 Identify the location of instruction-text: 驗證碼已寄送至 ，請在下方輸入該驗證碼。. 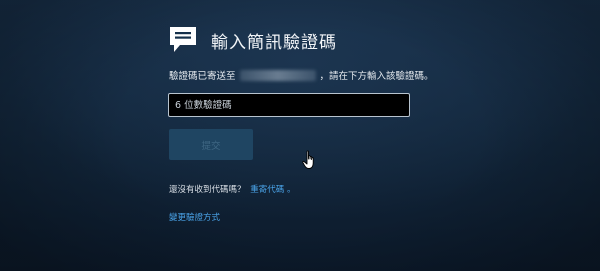
(301, 75).